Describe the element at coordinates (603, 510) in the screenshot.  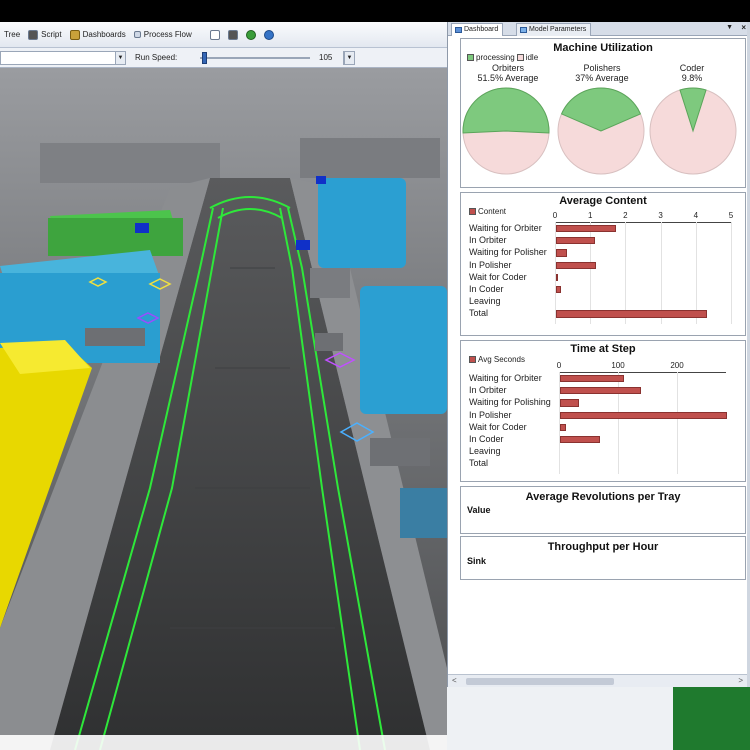
I see `average-revolutions-widget: Average Revolutions per Tray Value` at that location.